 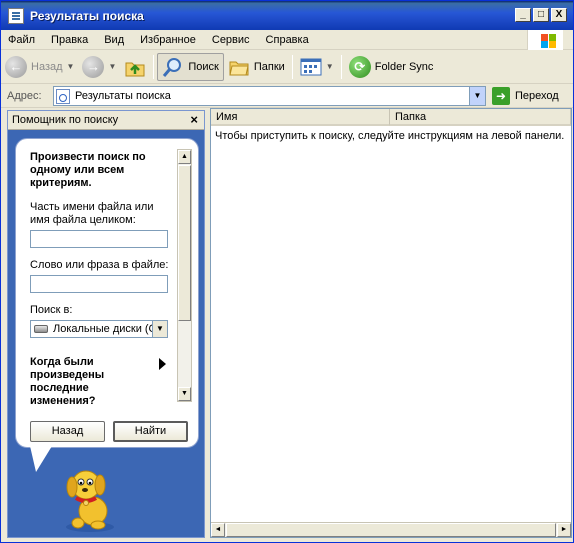 I want to click on look-in-label: Поиск в:, so click(x=51, y=310).